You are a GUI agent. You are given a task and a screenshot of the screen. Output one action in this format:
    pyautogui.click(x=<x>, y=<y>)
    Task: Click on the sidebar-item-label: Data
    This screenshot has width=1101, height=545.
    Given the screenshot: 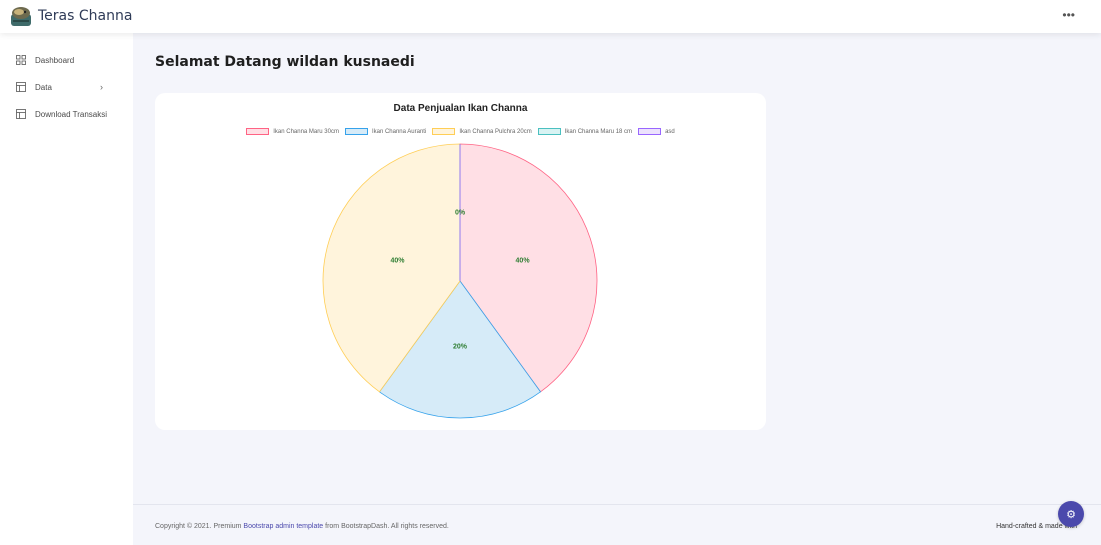 What is the action you would take?
    pyautogui.click(x=43, y=87)
    